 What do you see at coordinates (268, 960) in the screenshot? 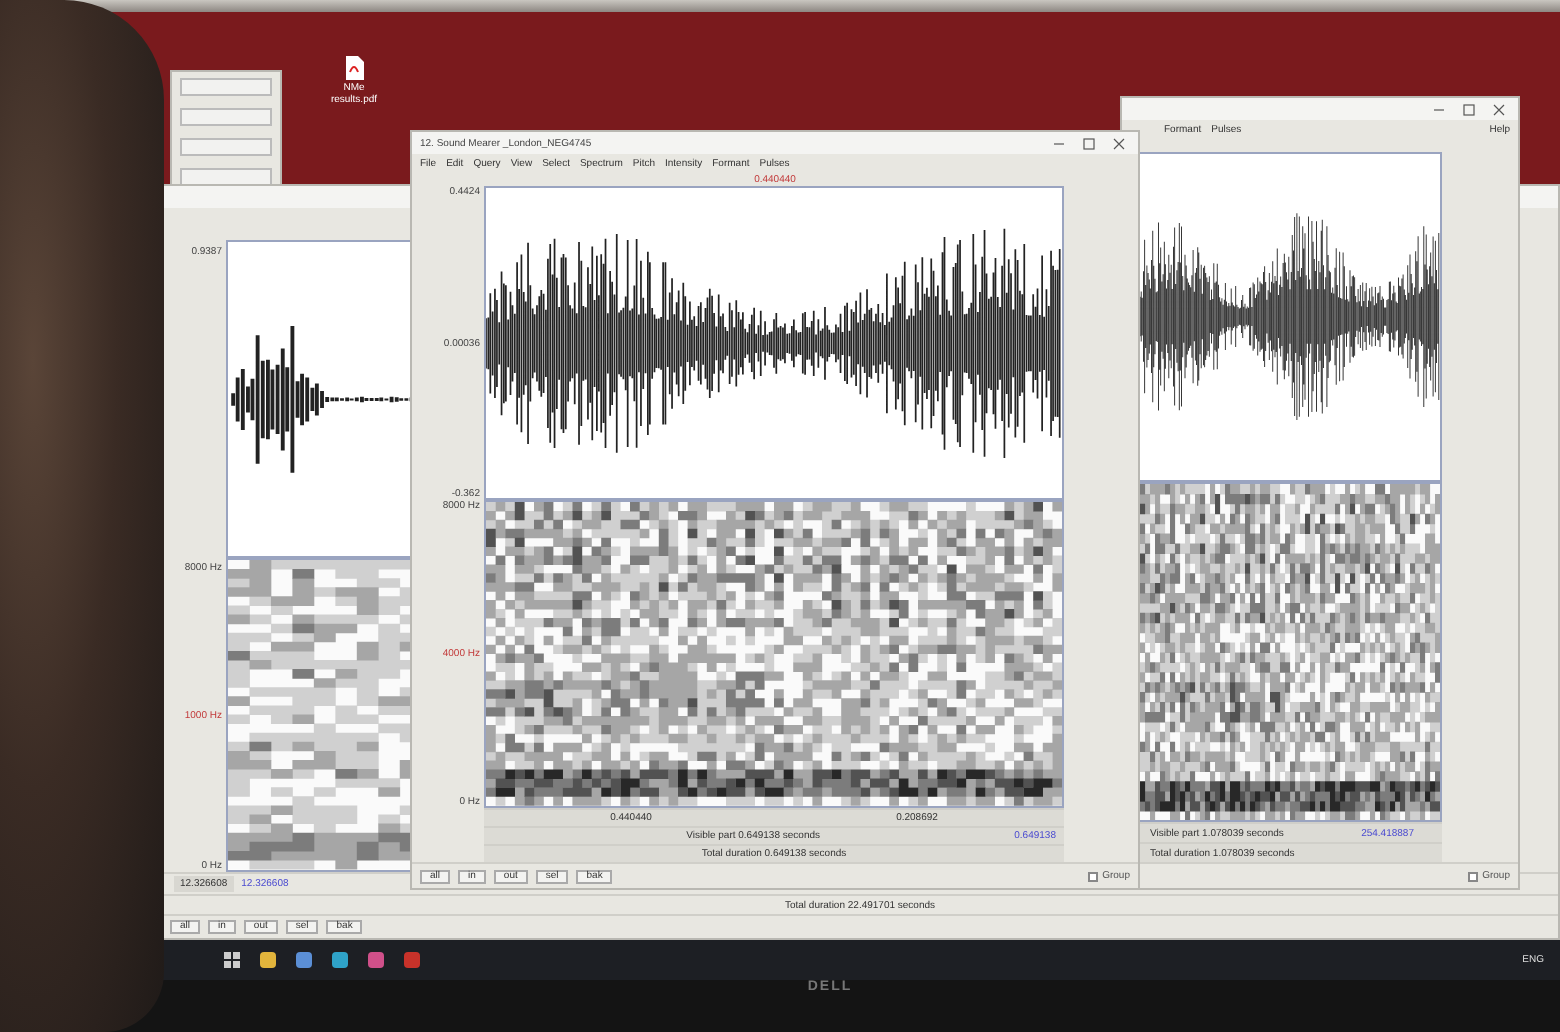
I see `folder-icon` at bounding box center [268, 960].